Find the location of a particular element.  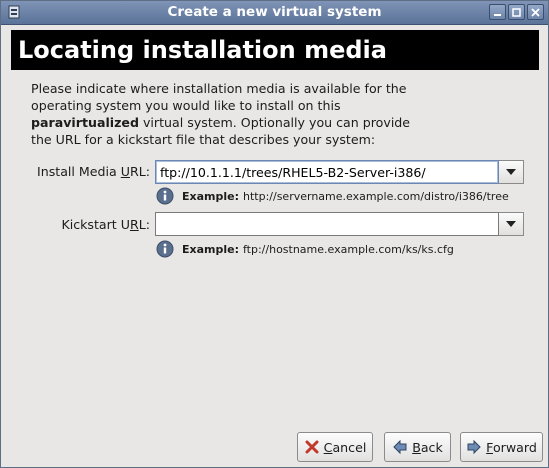

minimize-button is located at coordinates (497, 12).